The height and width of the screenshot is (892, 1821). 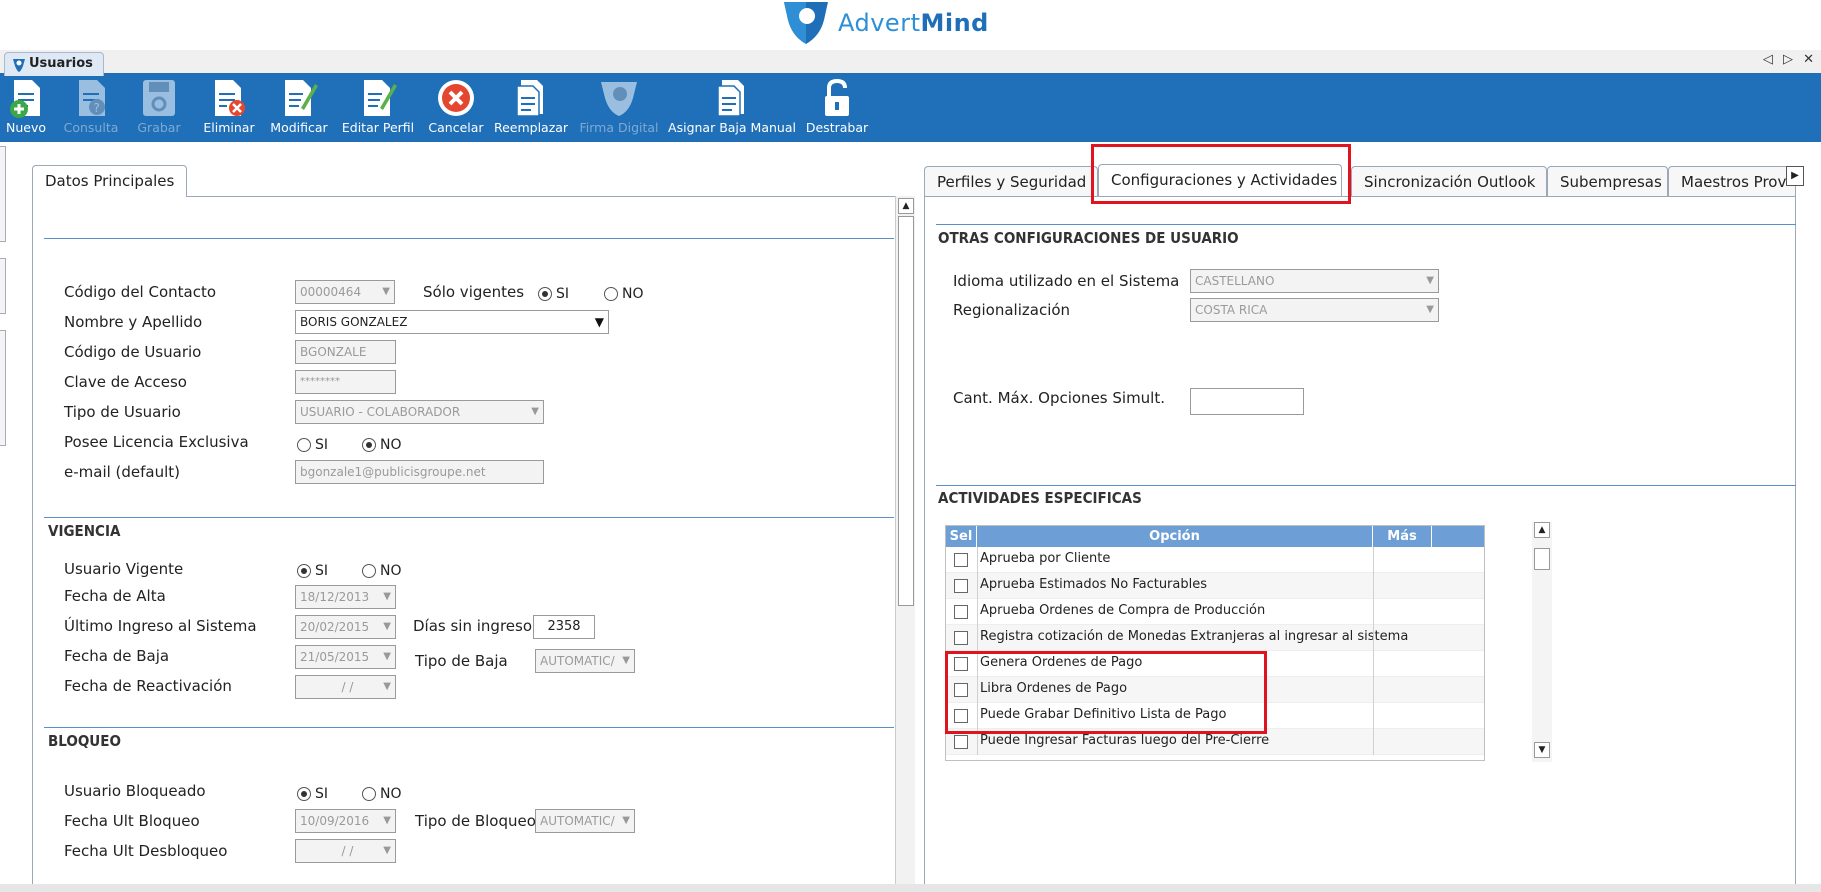 What do you see at coordinates (732, 127) in the screenshot?
I see `asignar-baja-manual-label: Asignar Baja Manual` at bounding box center [732, 127].